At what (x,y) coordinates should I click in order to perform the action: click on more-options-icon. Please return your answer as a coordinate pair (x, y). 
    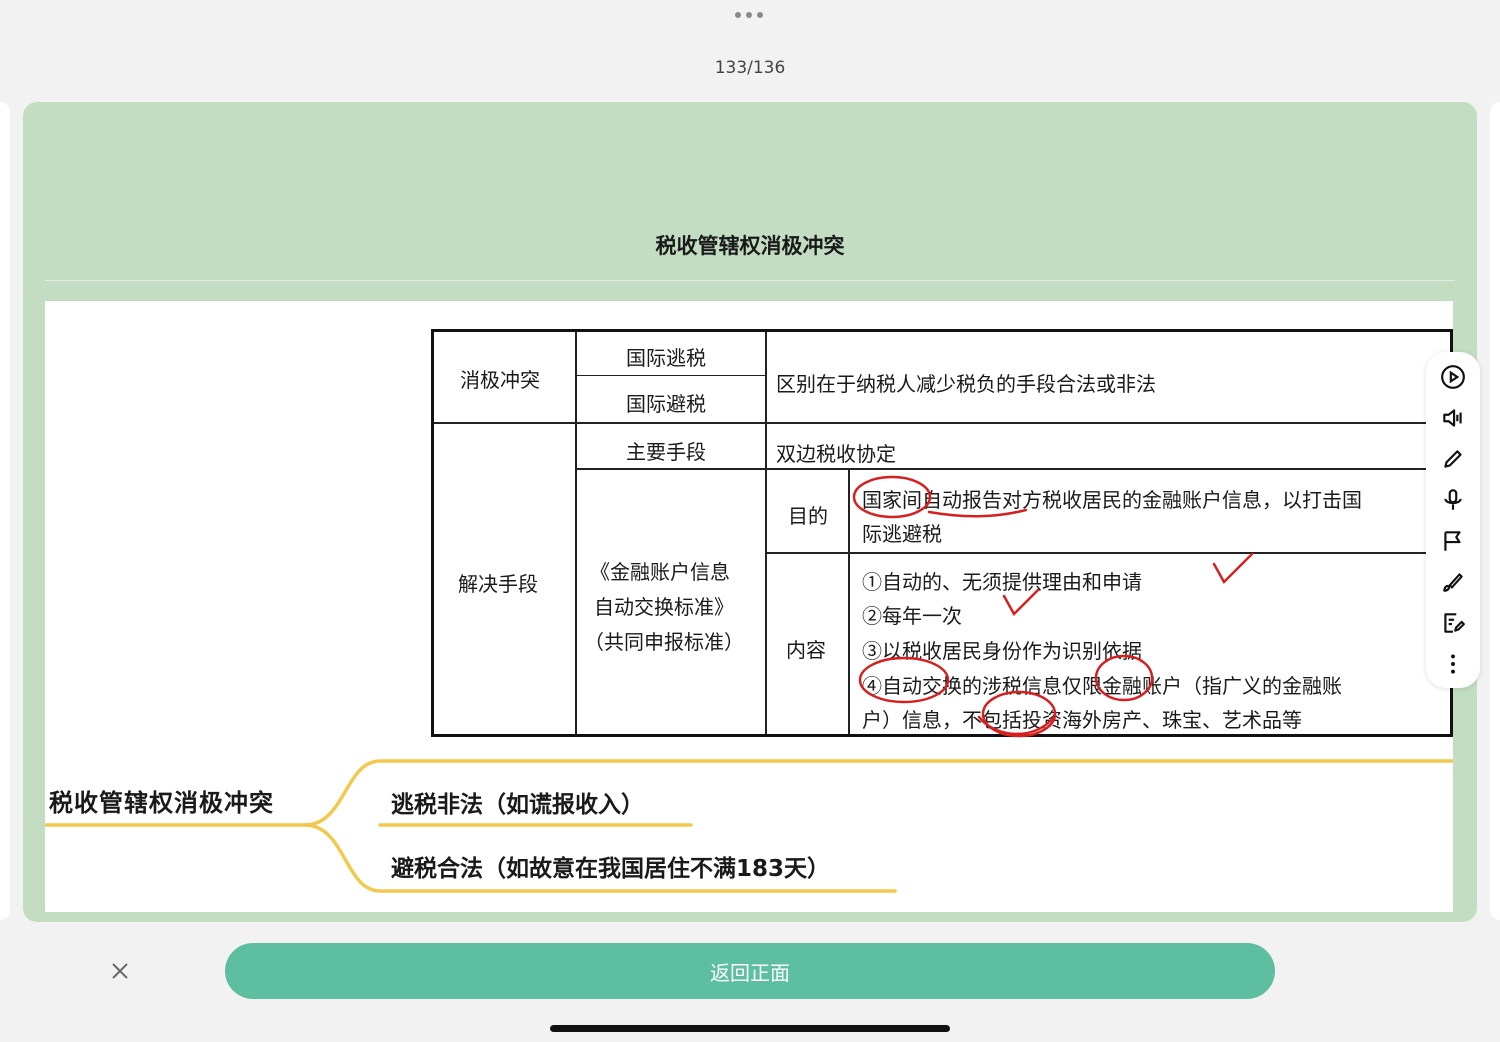
    Looking at the image, I should click on (750, 15).